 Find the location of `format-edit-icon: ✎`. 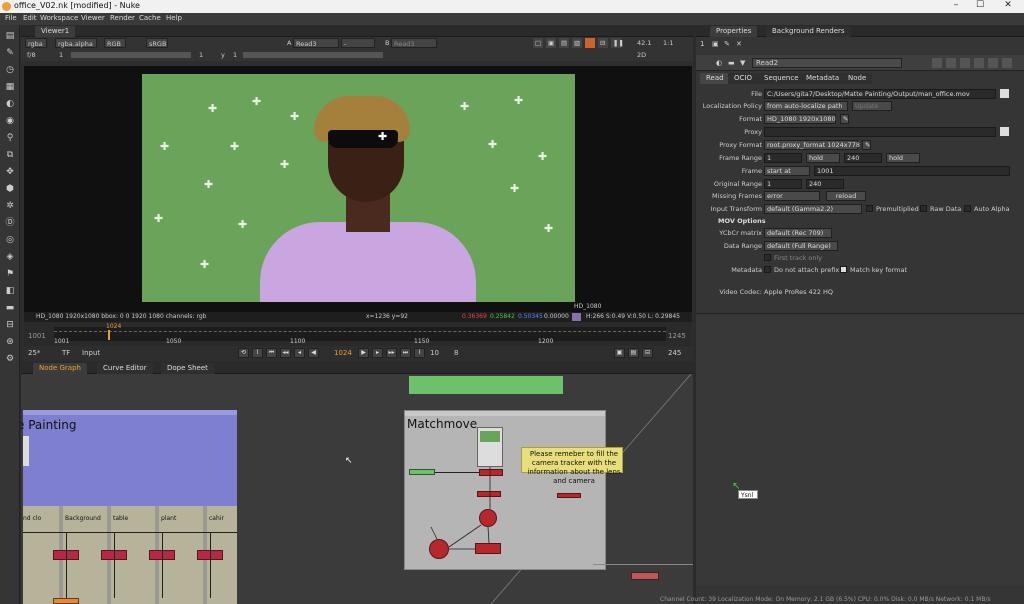

format-edit-icon: ✎ is located at coordinates (844, 119).